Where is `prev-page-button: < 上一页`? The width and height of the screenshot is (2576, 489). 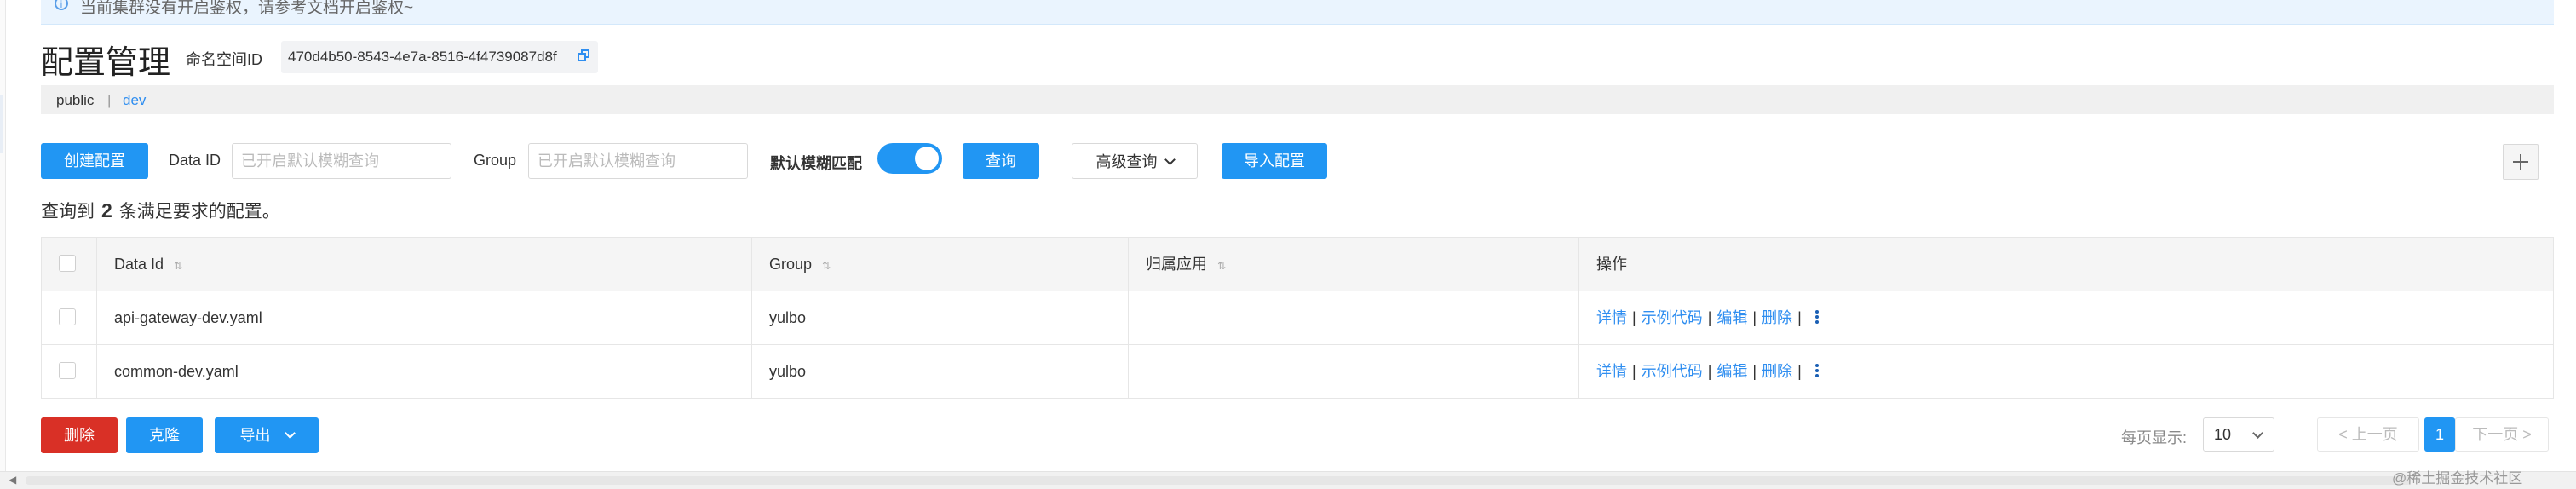 prev-page-button: < 上一页 is located at coordinates (2368, 434).